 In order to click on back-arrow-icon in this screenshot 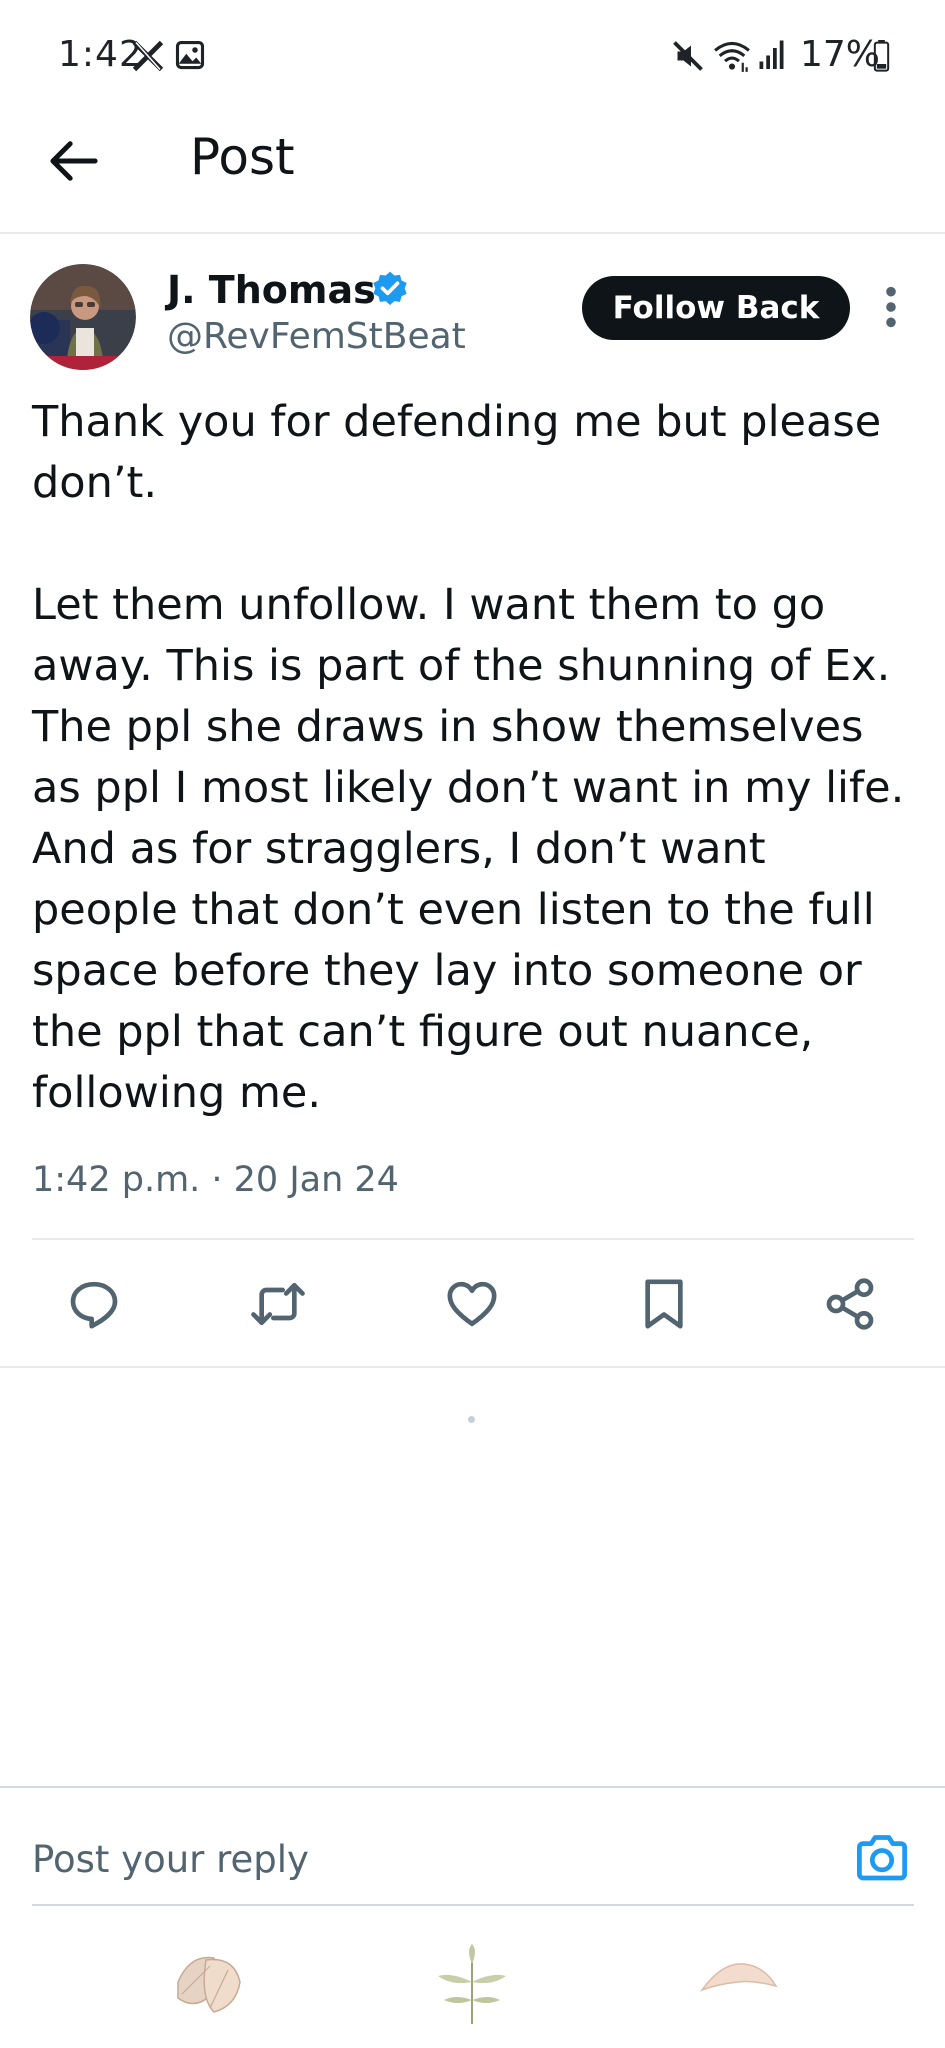, I will do `click(74, 161)`.